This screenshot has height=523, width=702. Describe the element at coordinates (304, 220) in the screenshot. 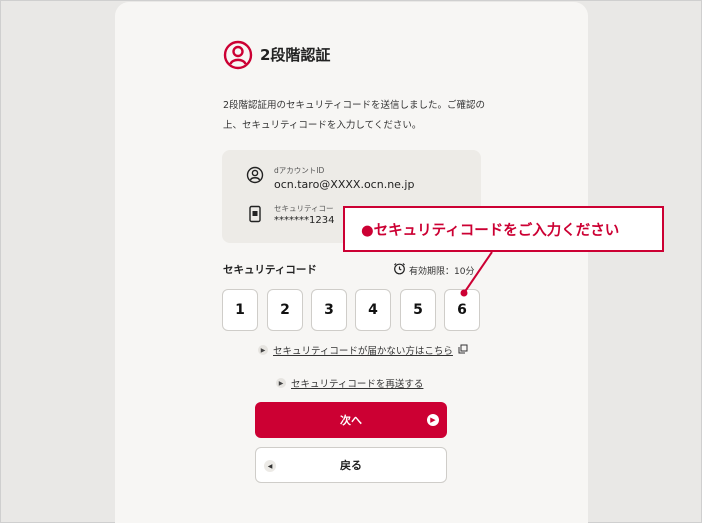

I see `phone-value: *******1234` at that location.